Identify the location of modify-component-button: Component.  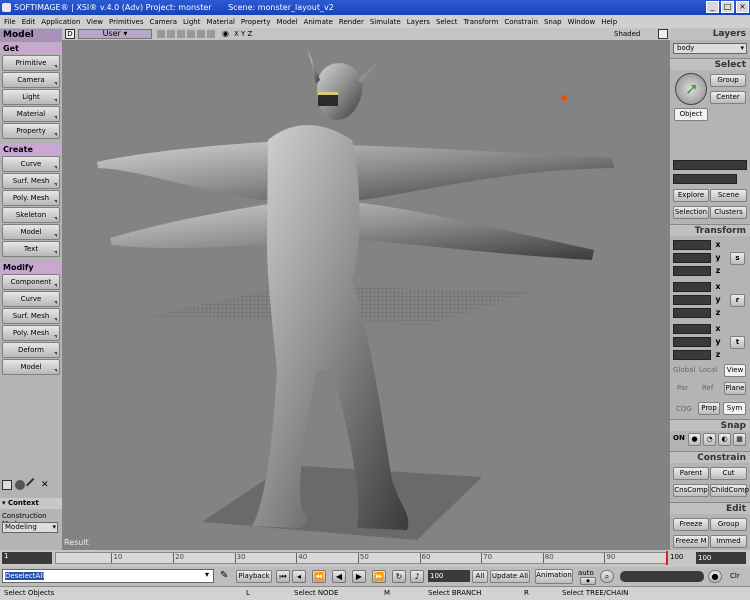
(31, 282).